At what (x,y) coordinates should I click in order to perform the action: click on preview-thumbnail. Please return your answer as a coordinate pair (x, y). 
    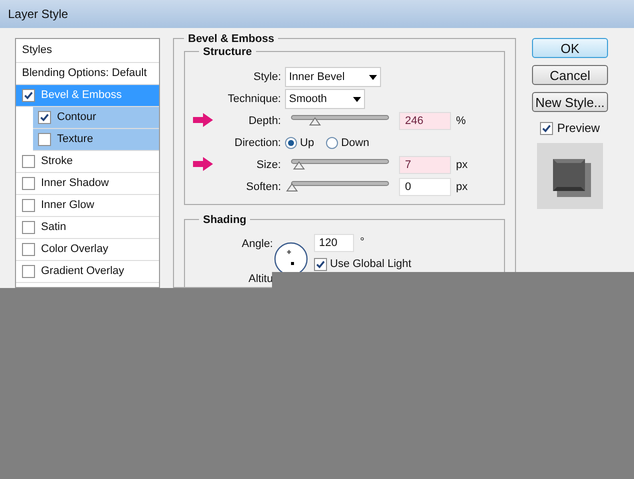
    Looking at the image, I should click on (570, 176).